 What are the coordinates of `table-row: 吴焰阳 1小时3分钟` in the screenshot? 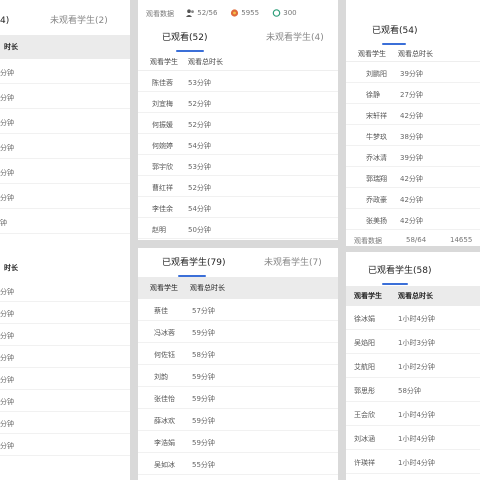 It's located at (413, 342).